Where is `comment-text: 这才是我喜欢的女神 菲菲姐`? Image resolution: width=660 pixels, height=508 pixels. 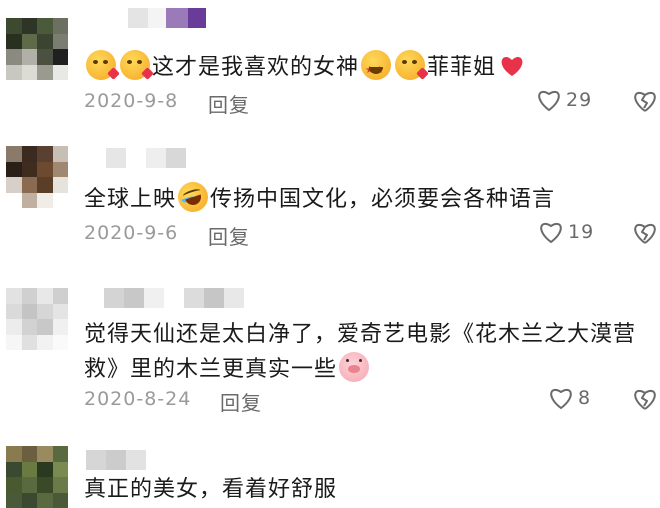
comment-text: 这才是我喜欢的女神 菲菲姐 is located at coordinates (365, 68).